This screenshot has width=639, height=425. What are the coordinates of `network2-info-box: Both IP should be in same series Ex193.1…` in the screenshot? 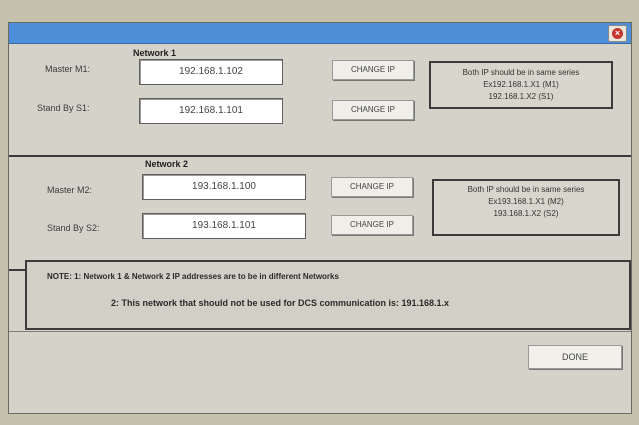 It's located at (526, 207).